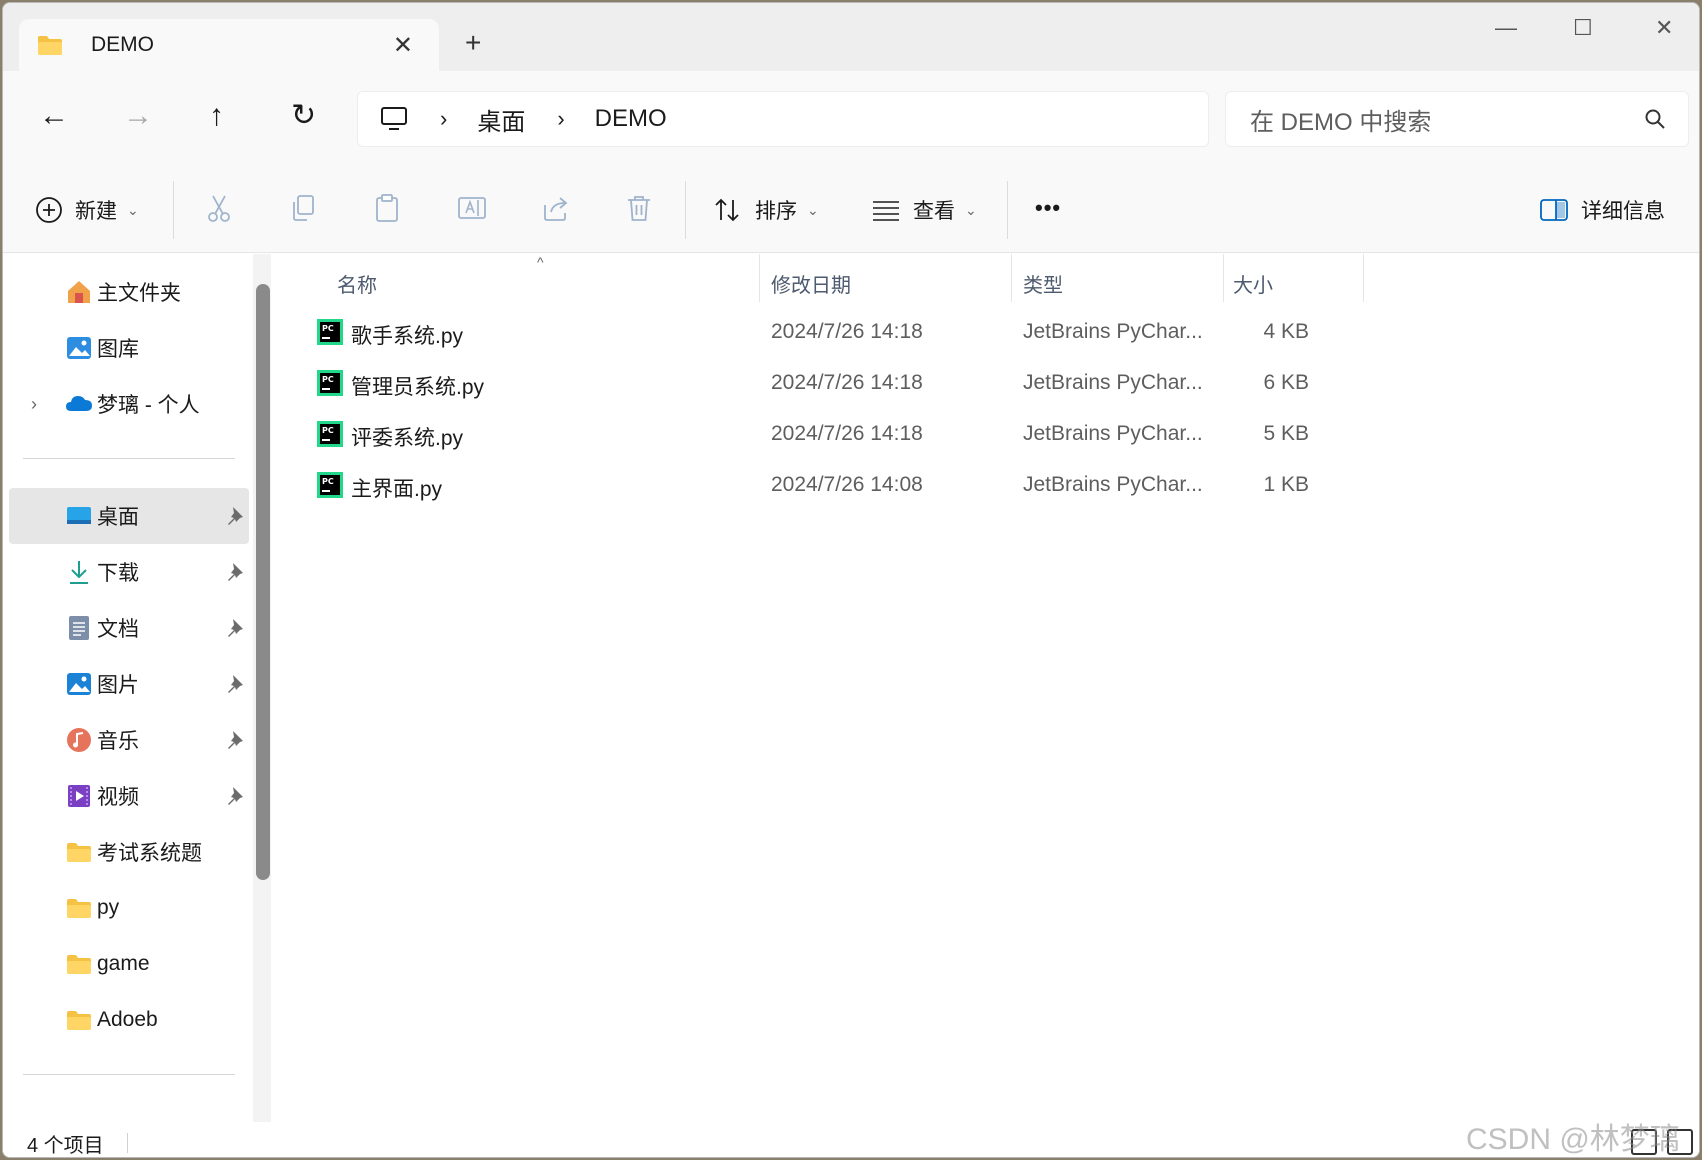 Image resolution: width=1702 pixels, height=1160 pixels. What do you see at coordinates (79, 684) in the screenshot?
I see `pictures-icon` at bounding box center [79, 684].